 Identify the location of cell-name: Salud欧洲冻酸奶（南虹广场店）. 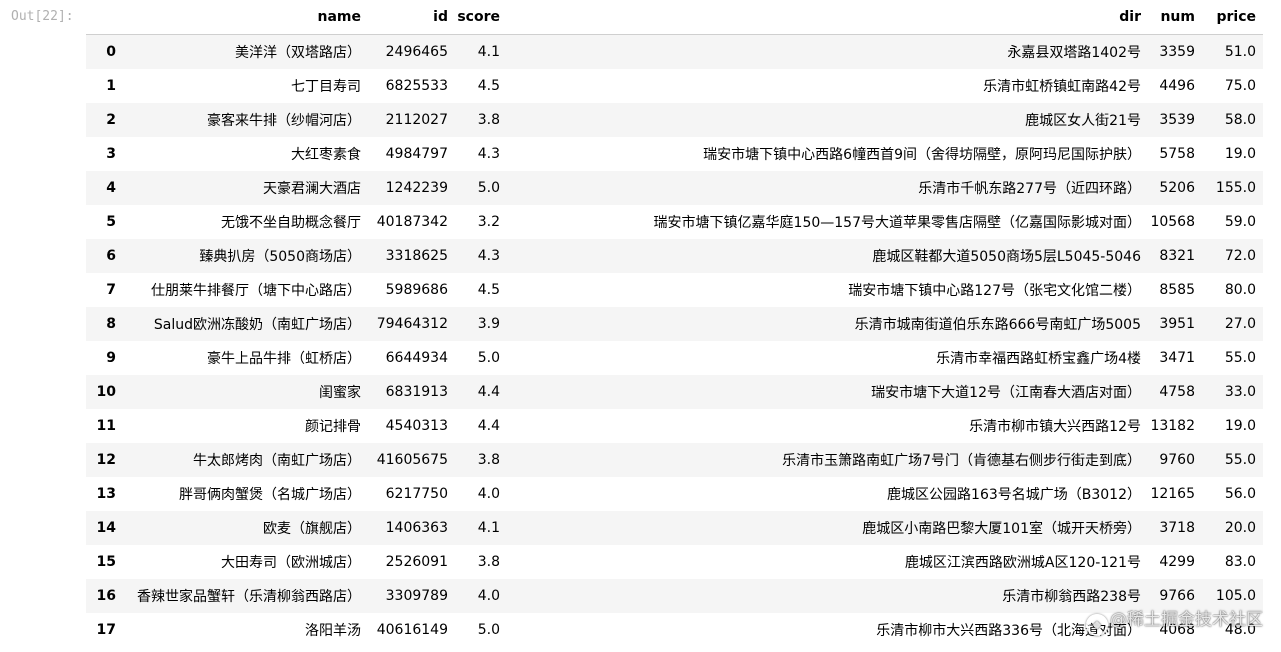
(257, 324).